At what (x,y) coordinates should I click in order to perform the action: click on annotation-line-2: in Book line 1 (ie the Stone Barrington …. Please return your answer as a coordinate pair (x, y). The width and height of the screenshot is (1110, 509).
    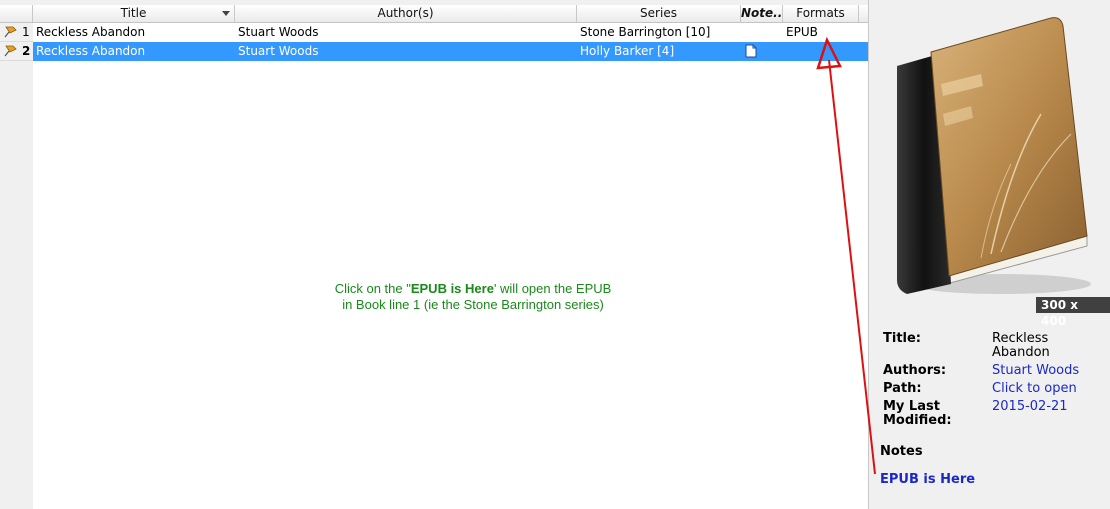
    Looking at the image, I should click on (473, 304).